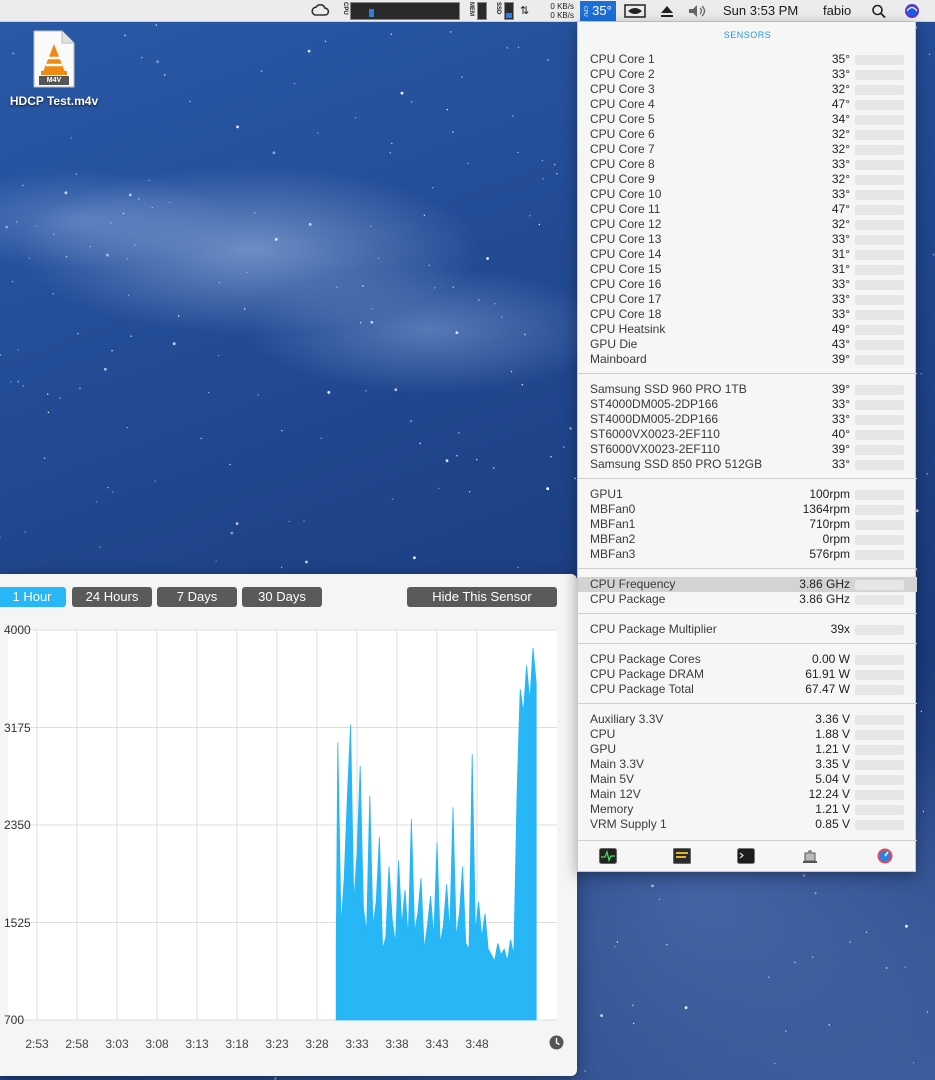 This screenshot has width=935, height=1080. Describe the element at coordinates (747, 464) in the screenshot. I see `sensor-row: Samsung SSD 850 PRO 512GB 33°` at that location.